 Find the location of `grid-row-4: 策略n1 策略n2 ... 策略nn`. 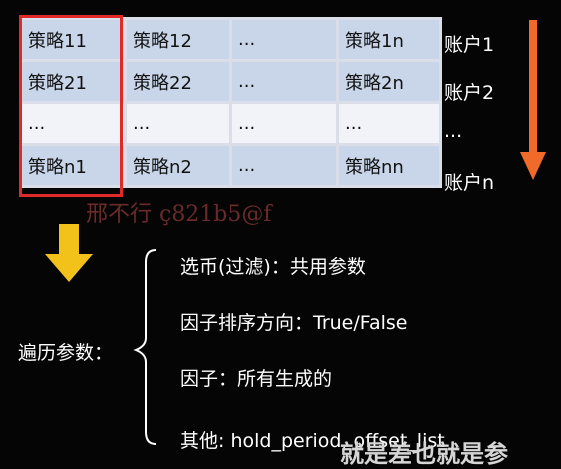

grid-row-4: 策略n1 策略n2 ... 策略nn is located at coordinates (230, 165).